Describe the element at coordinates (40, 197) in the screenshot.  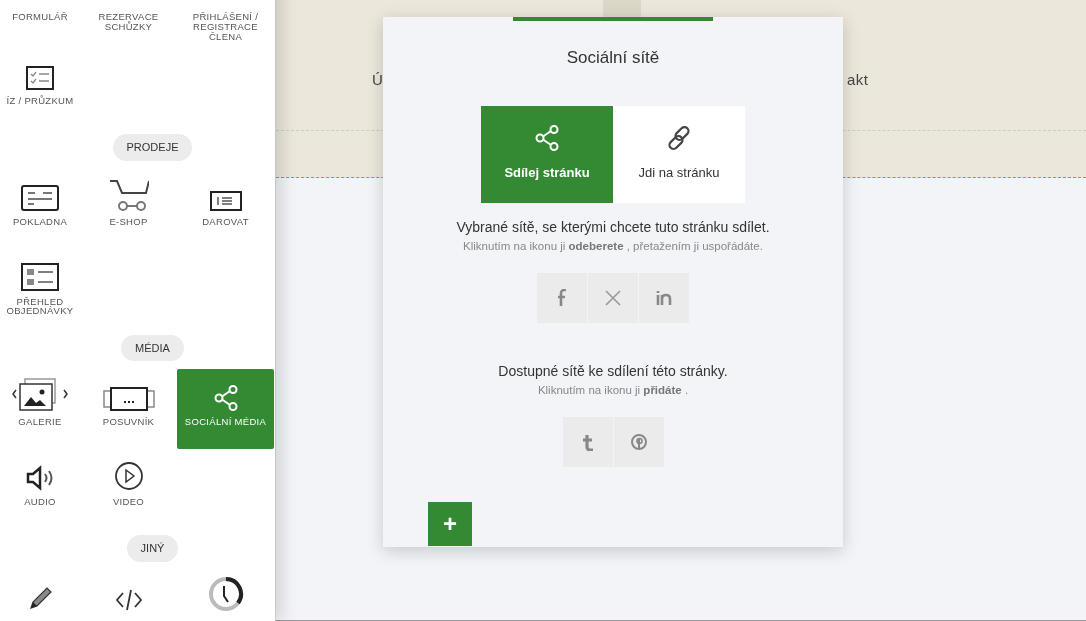
I see `card-icon` at that location.